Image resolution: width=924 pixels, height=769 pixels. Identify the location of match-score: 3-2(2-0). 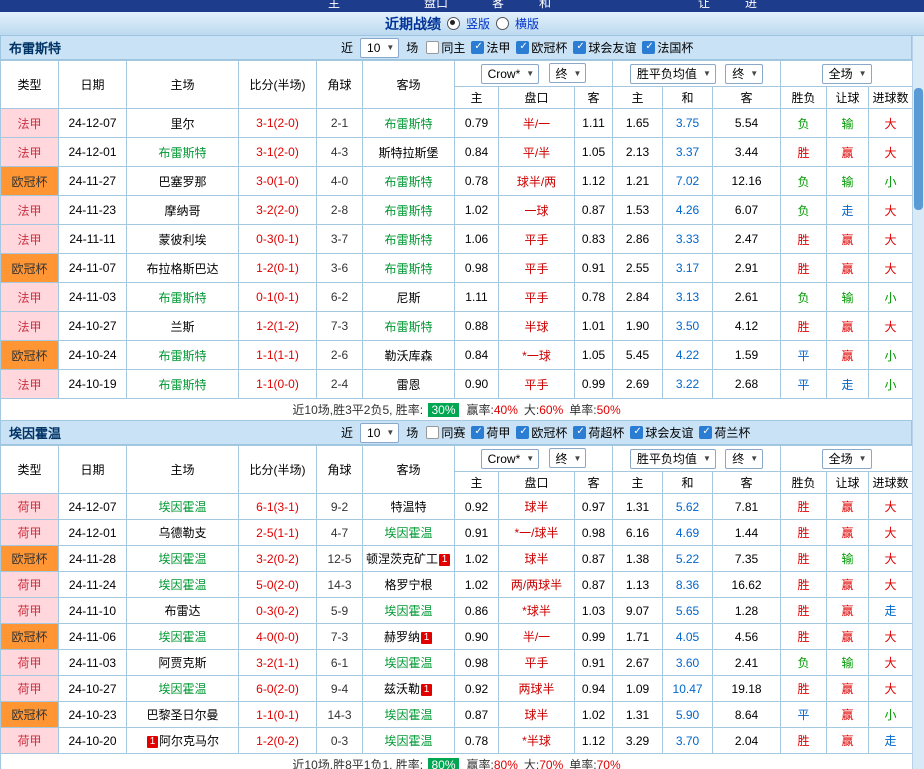
(277, 210).